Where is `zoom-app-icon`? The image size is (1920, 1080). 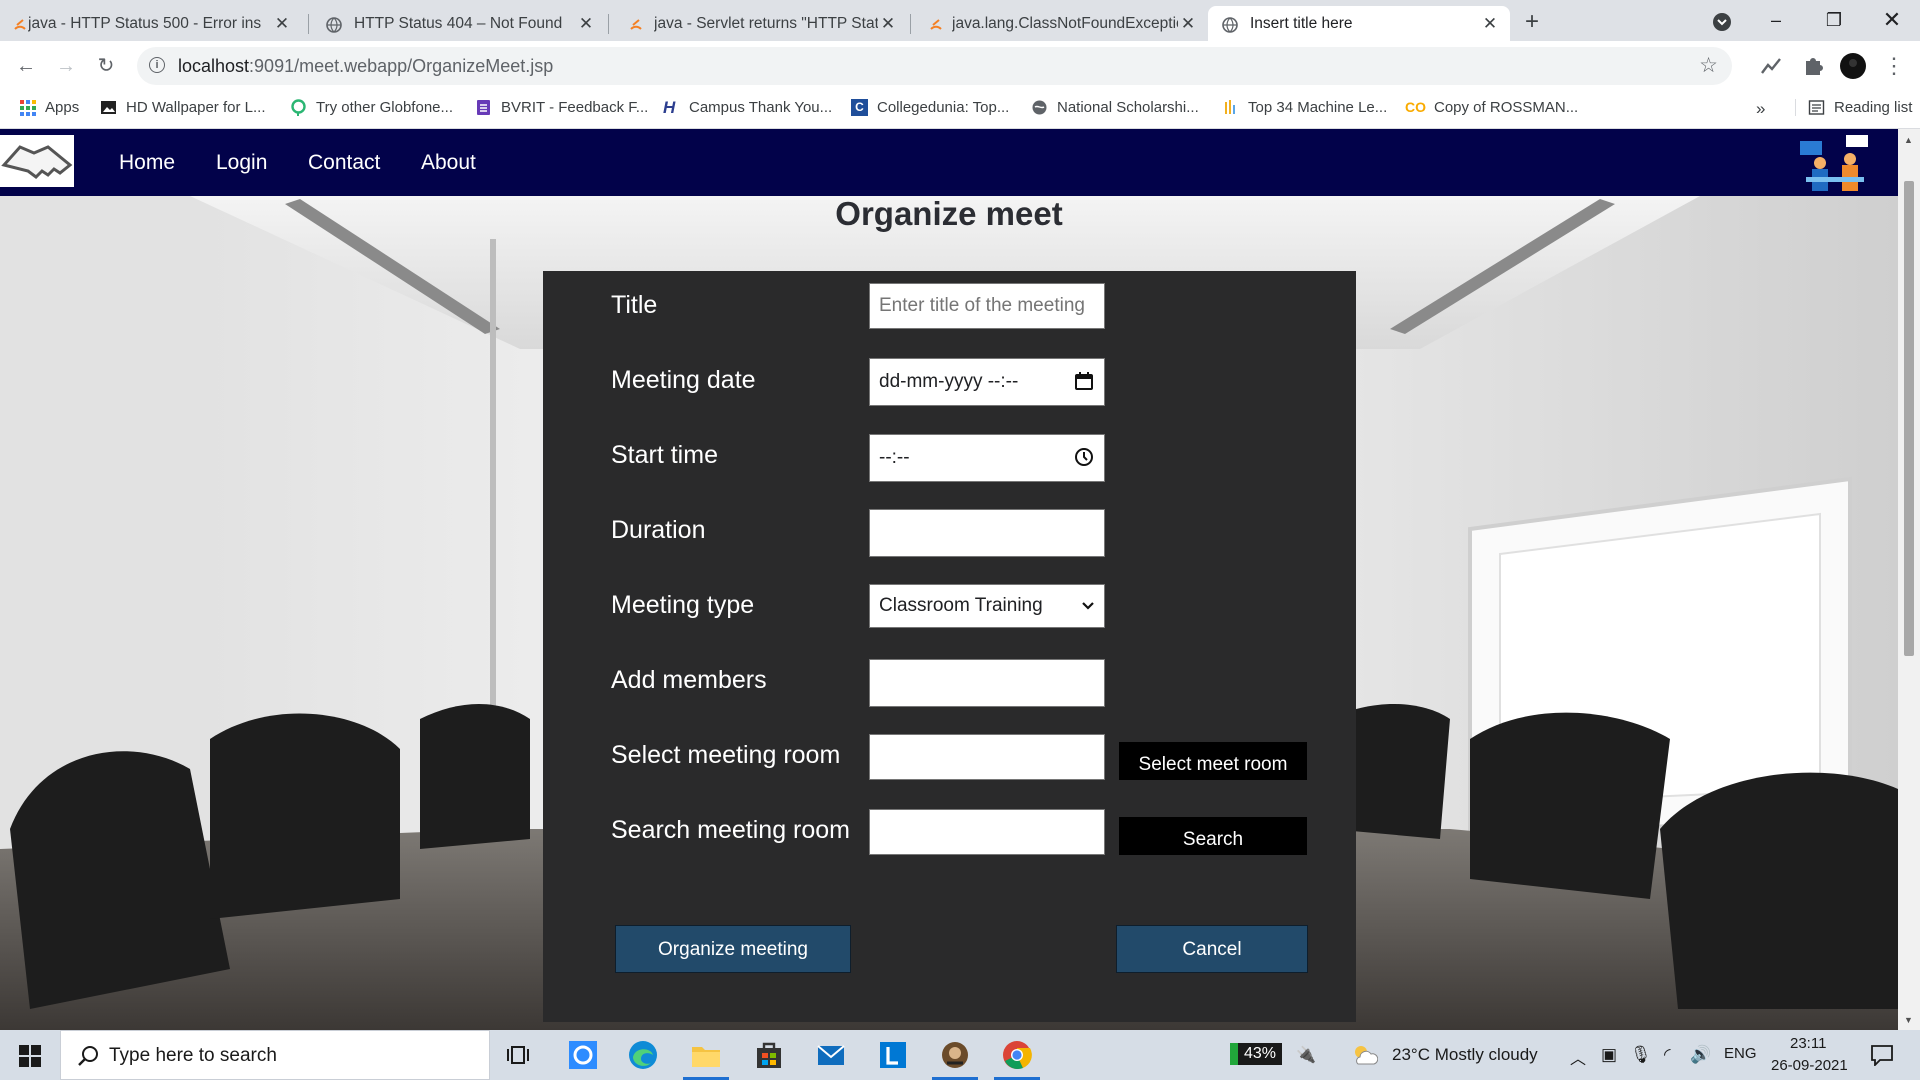
zoom-app-icon is located at coordinates (583, 1055).